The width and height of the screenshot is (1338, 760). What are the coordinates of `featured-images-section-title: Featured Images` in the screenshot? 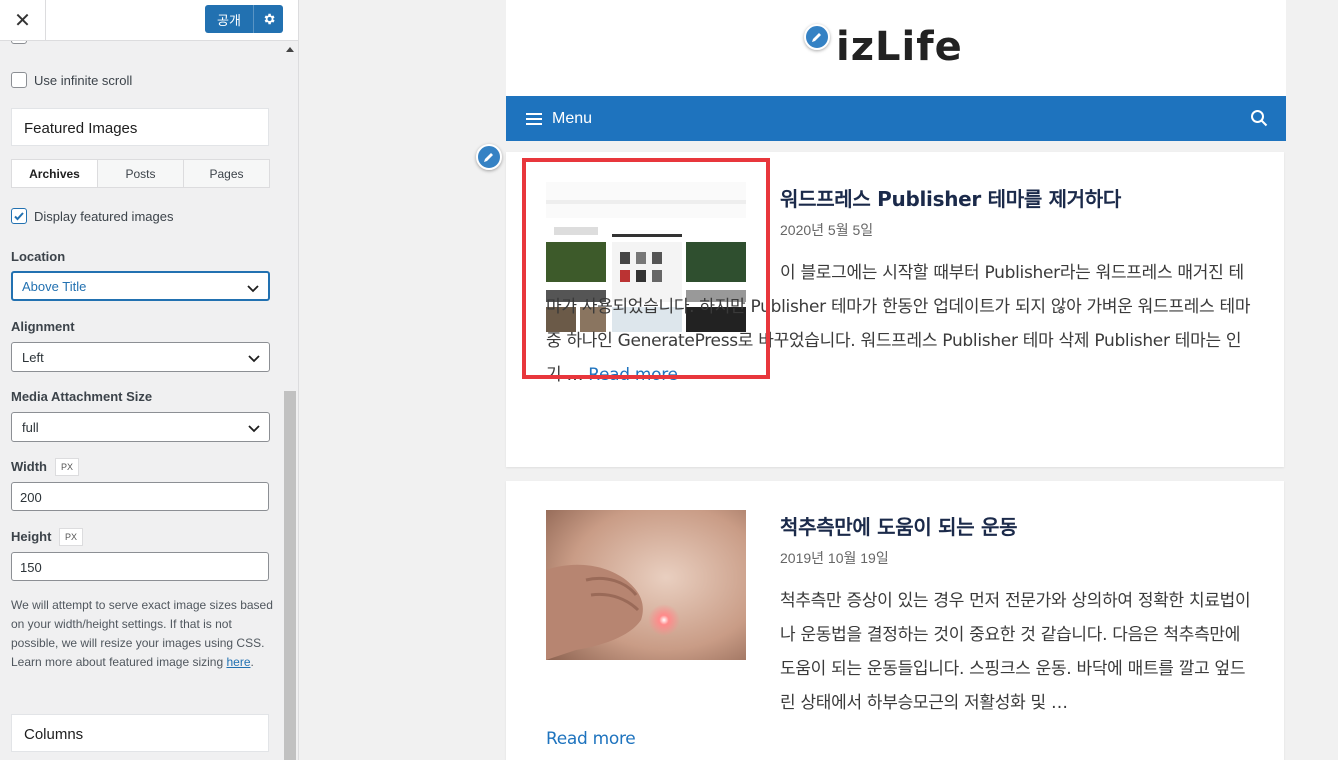 It's located at (140, 127).